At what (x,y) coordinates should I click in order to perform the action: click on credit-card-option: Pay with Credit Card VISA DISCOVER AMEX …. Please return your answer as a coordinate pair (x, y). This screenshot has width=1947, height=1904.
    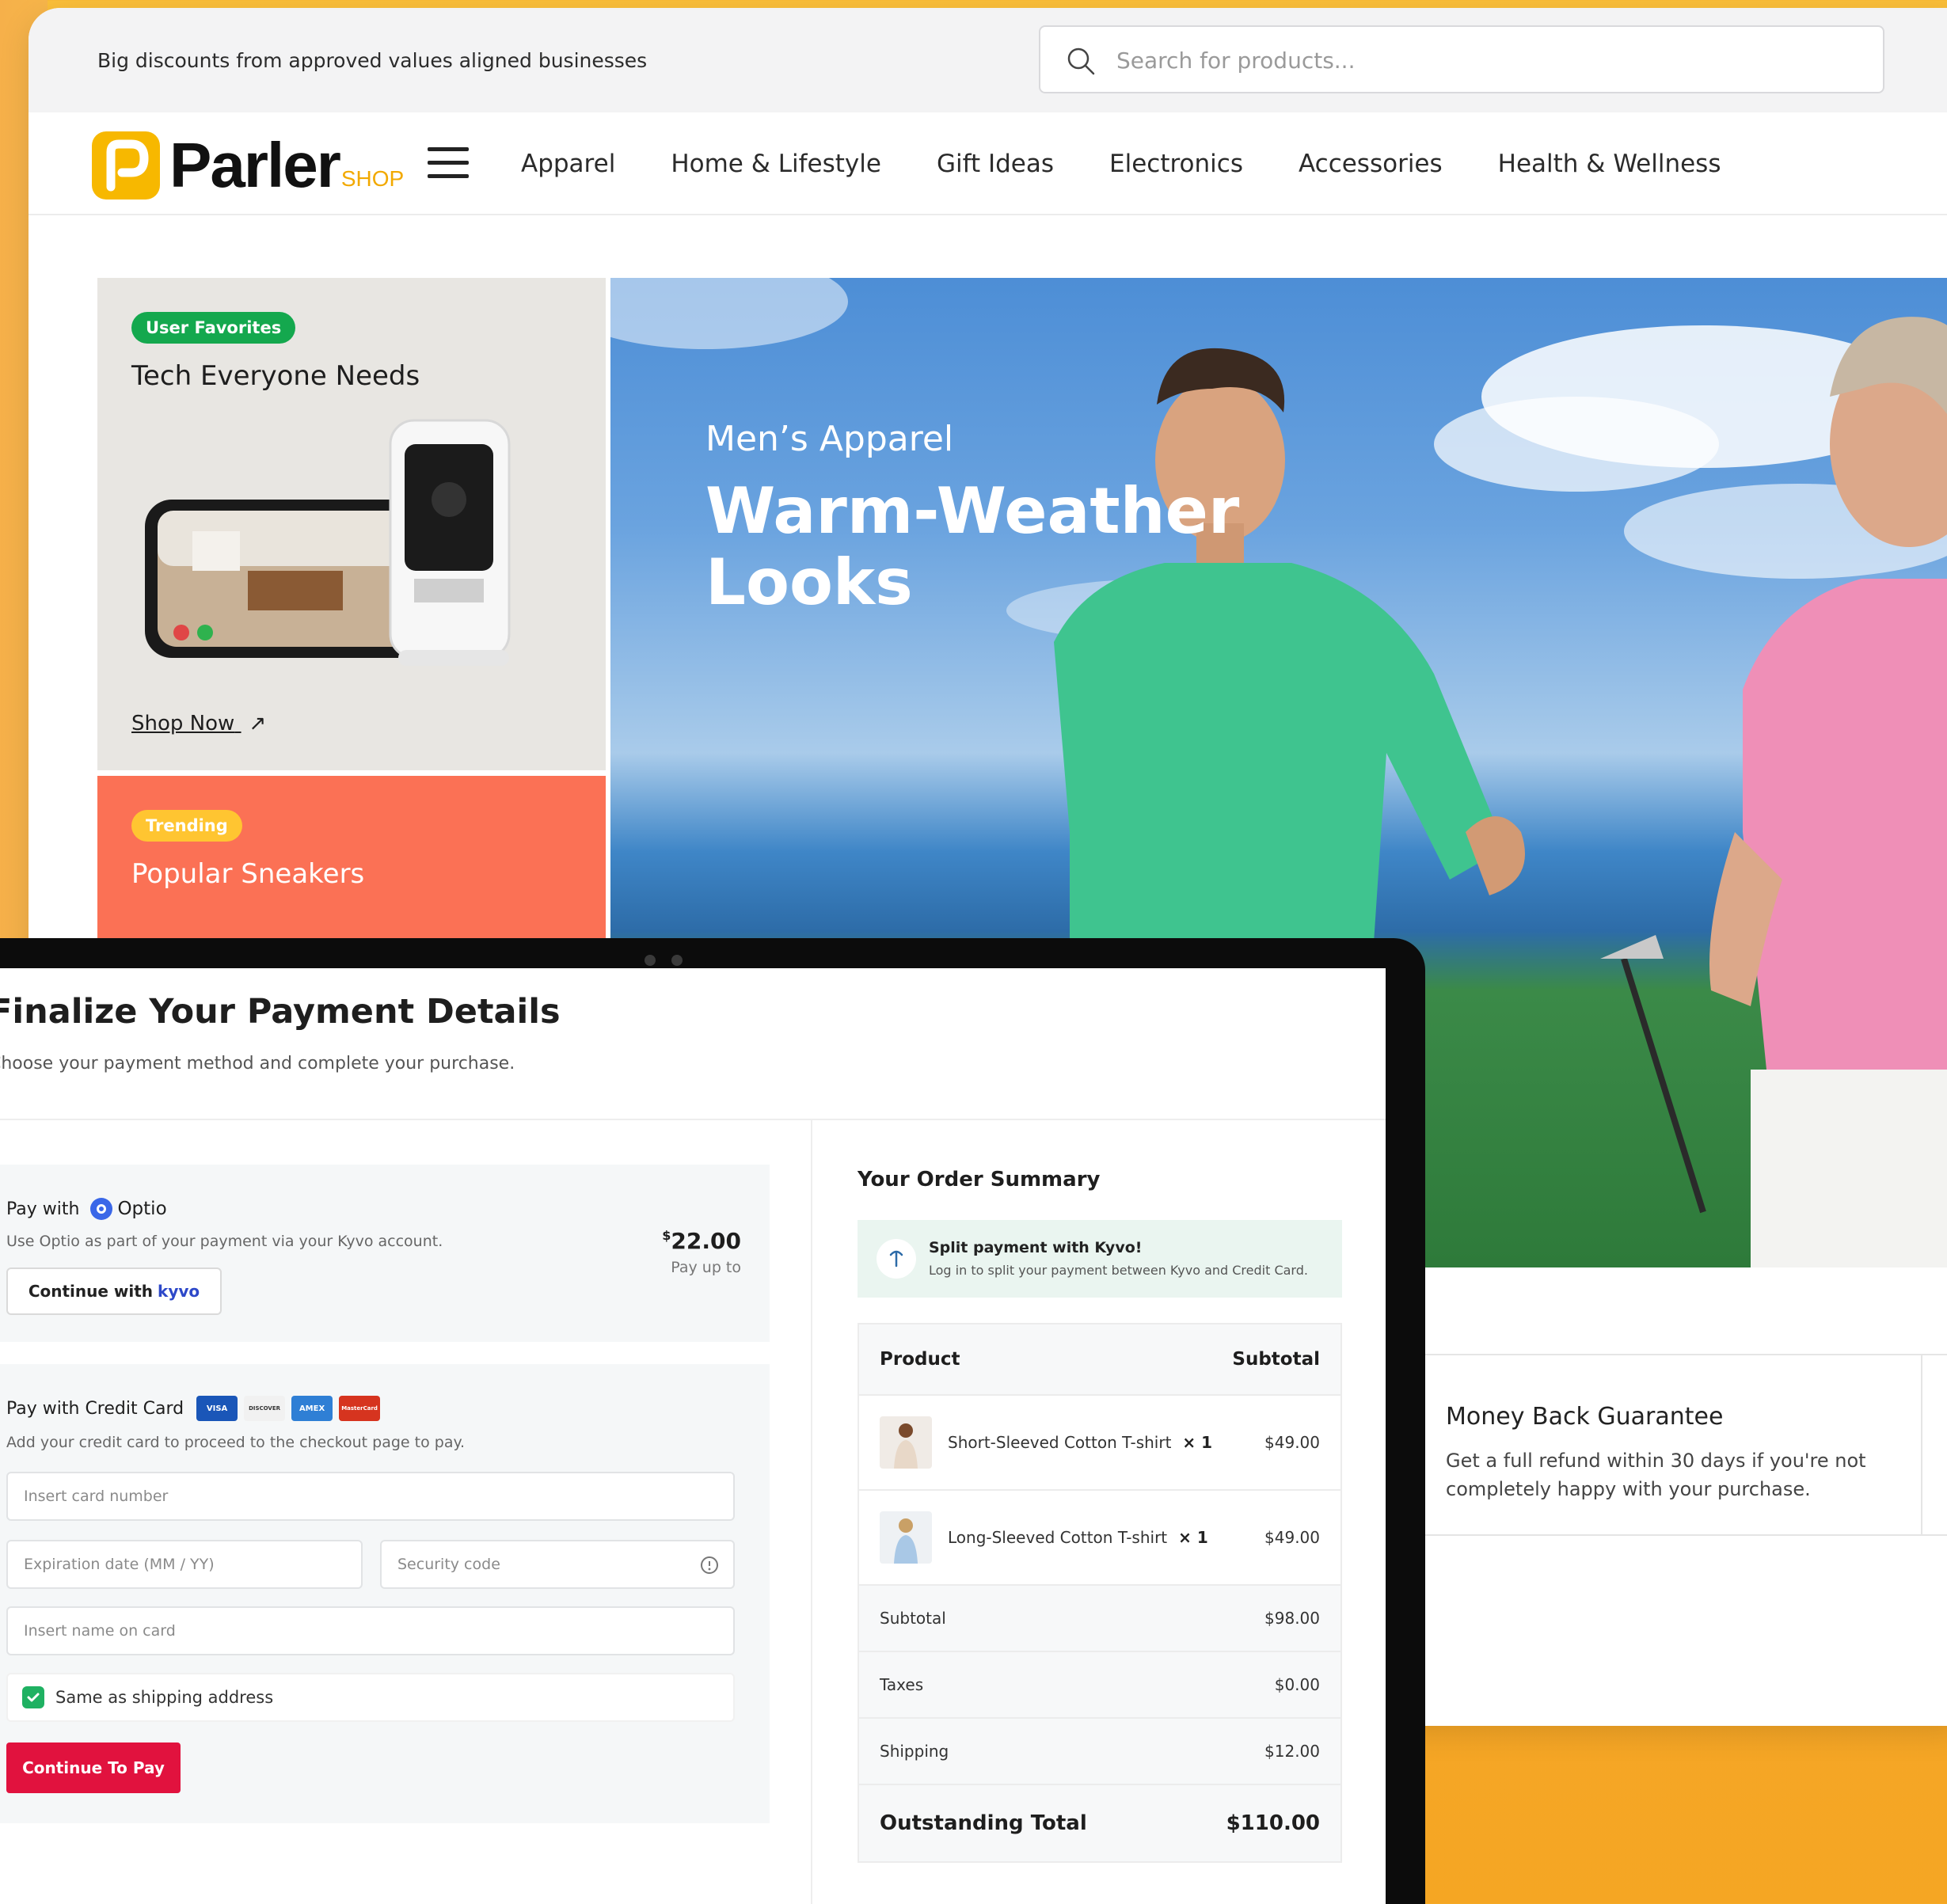
    Looking at the image, I should click on (385, 1593).